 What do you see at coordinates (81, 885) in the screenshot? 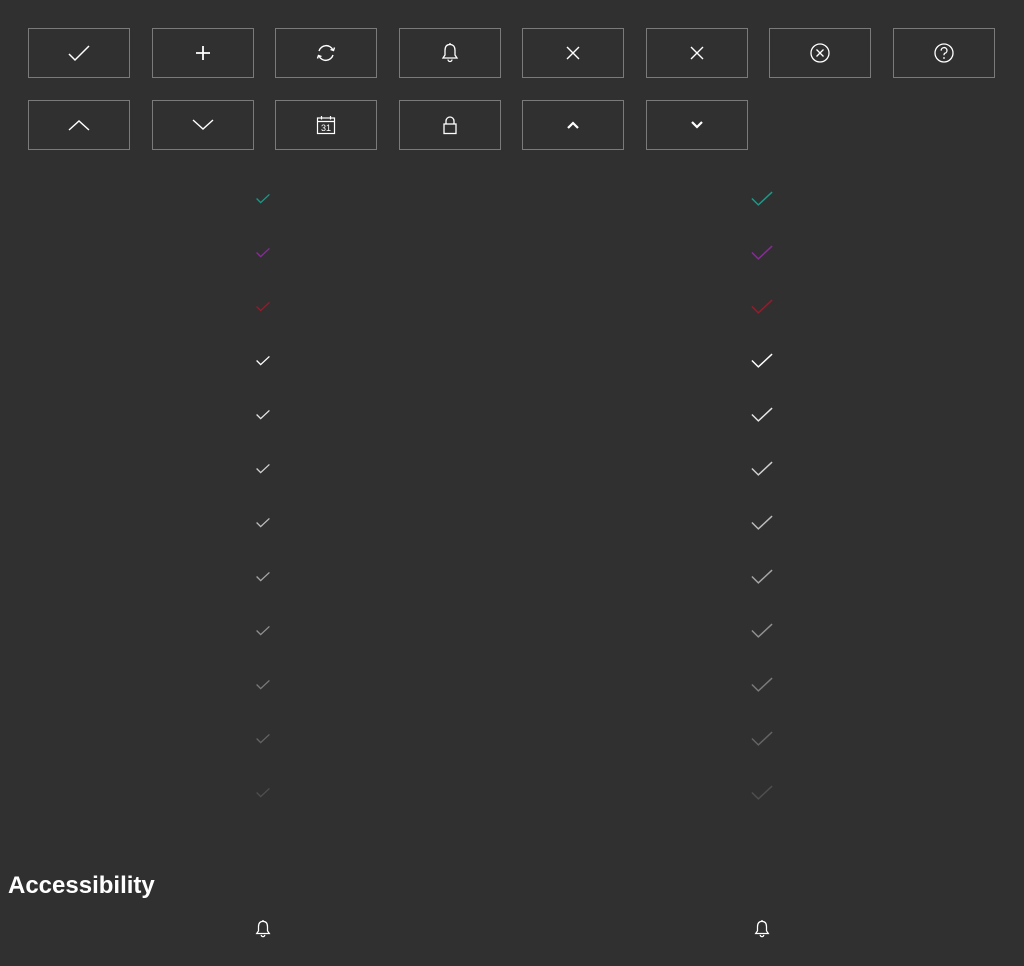
I see `accessibility-heading: Accessibility` at bounding box center [81, 885].